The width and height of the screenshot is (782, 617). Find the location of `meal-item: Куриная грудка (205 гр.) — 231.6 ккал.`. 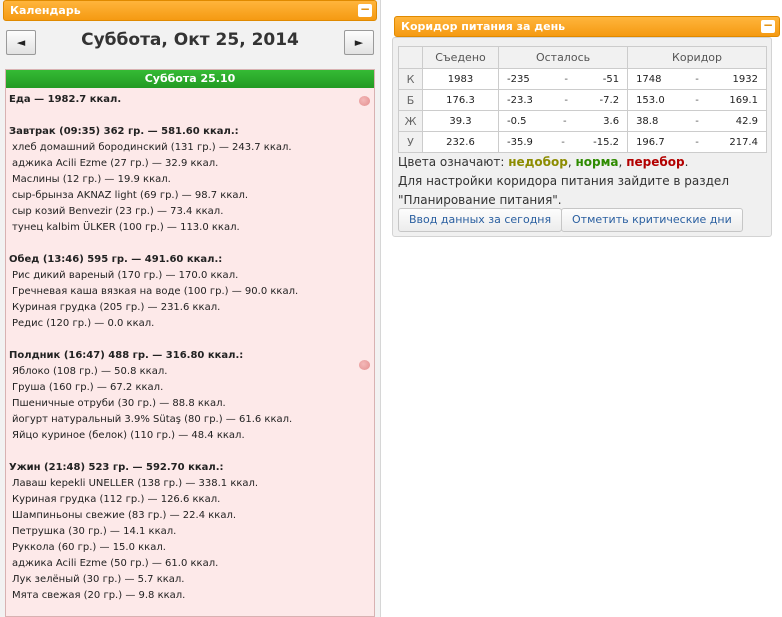

meal-item: Куриная грудка (205 гр.) — 231.6 ккал. is located at coordinates (116, 307).